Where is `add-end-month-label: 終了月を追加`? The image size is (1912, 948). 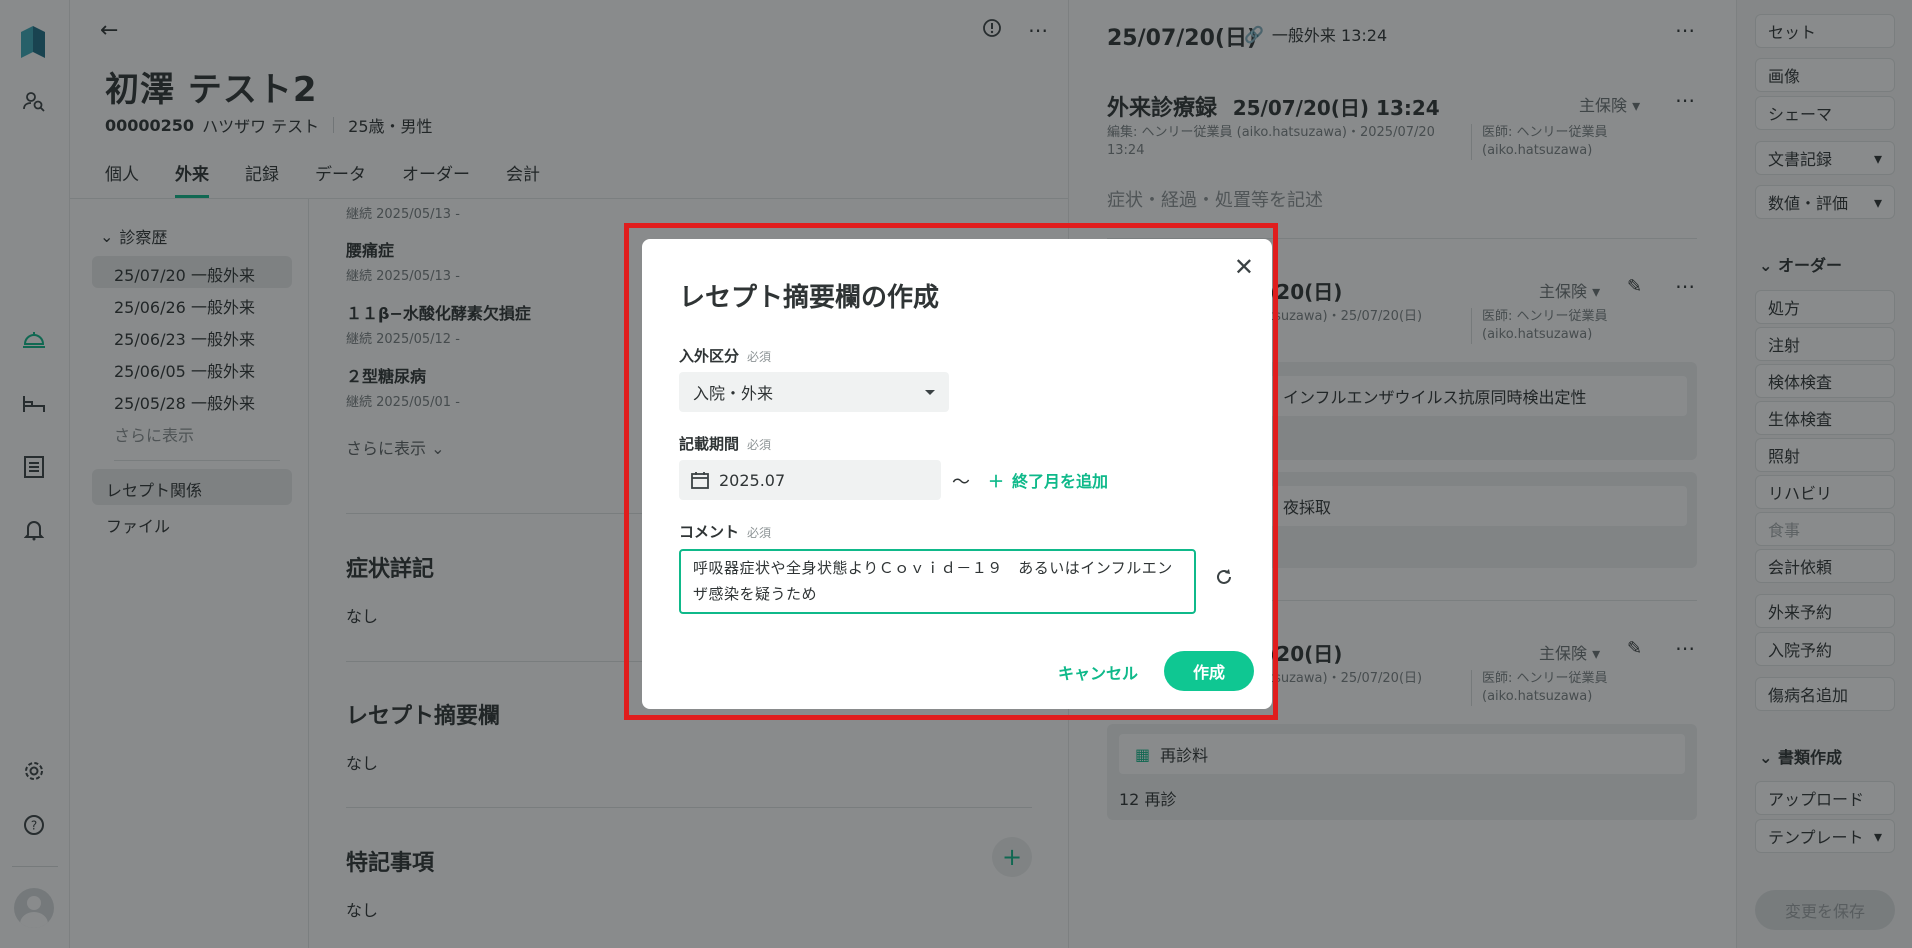 add-end-month-label: 終了月を追加 is located at coordinates (1060, 481).